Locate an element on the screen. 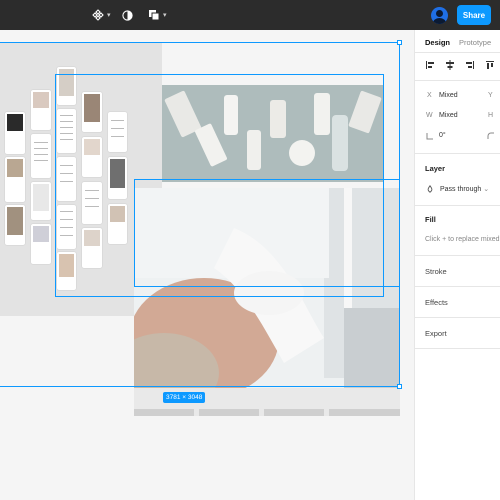 This screenshot has height=500, width=500. x-value-field: Mixed is located at coordinates (448, 95).